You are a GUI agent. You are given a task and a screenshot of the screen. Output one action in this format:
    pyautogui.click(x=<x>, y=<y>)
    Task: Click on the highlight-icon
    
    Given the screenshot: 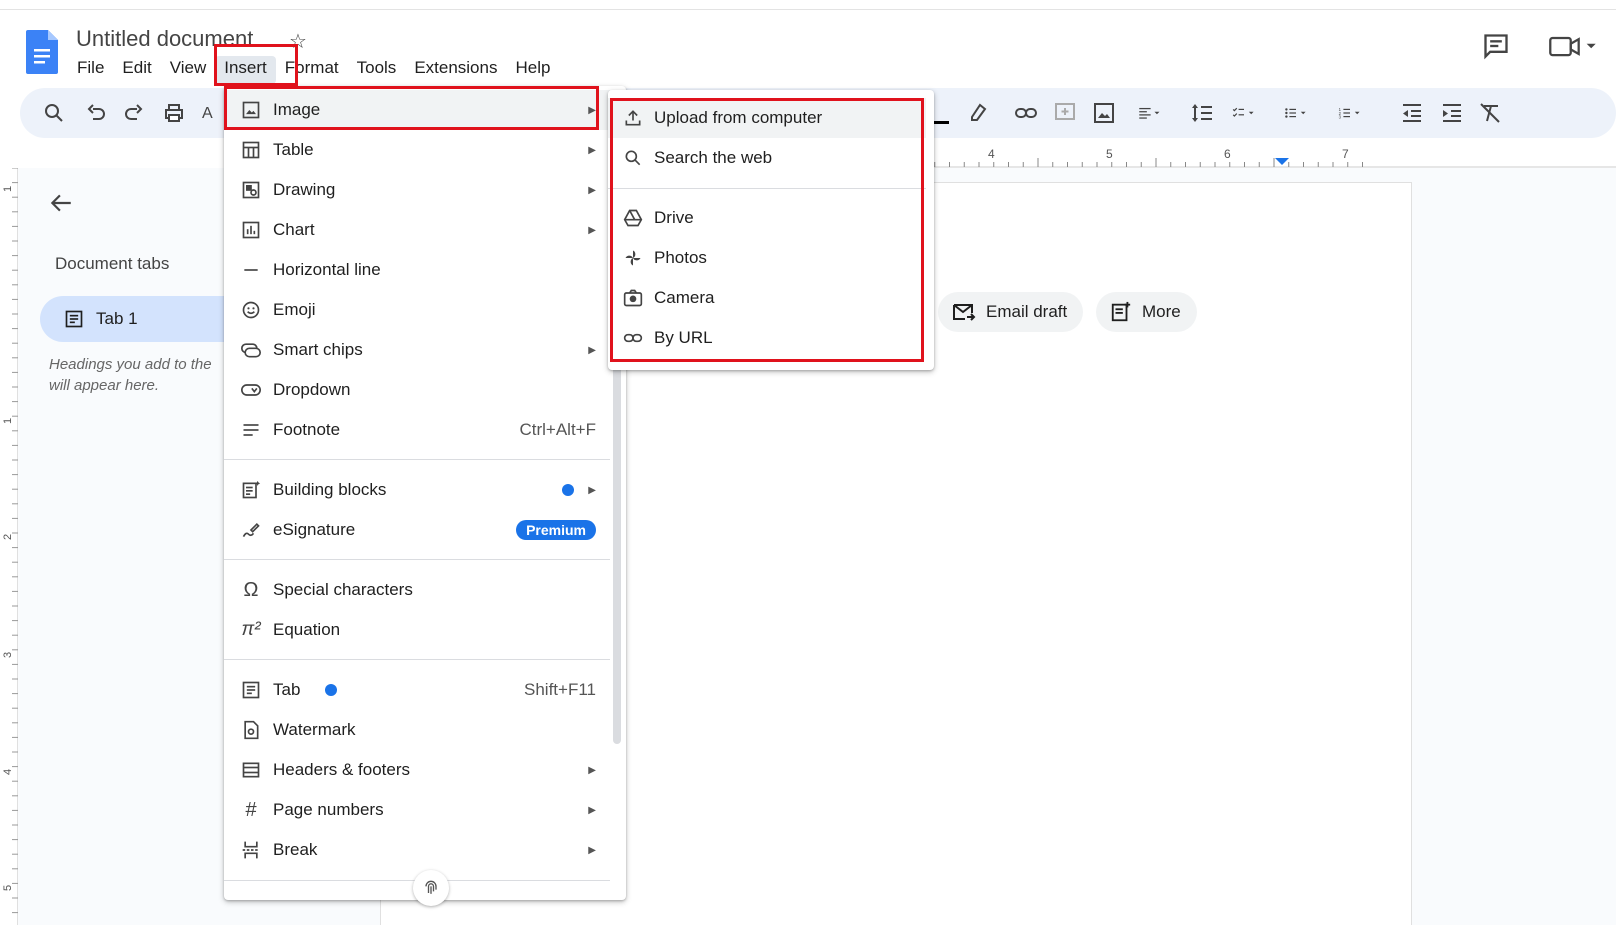 What is the action you would take?
    pyautogui.click(x=978, y=113)
    